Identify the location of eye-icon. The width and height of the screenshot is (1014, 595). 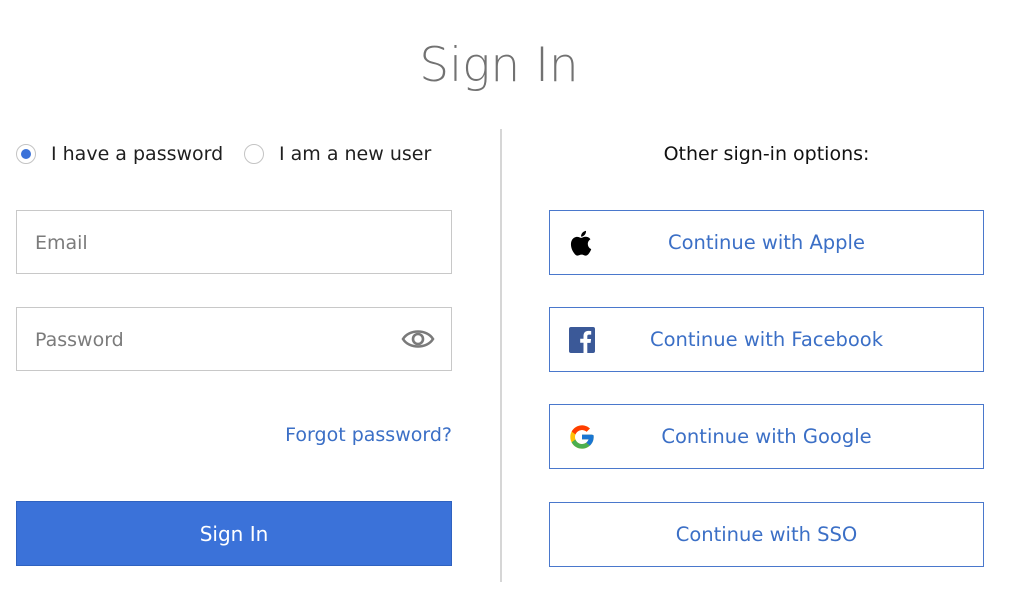
(418, 339).